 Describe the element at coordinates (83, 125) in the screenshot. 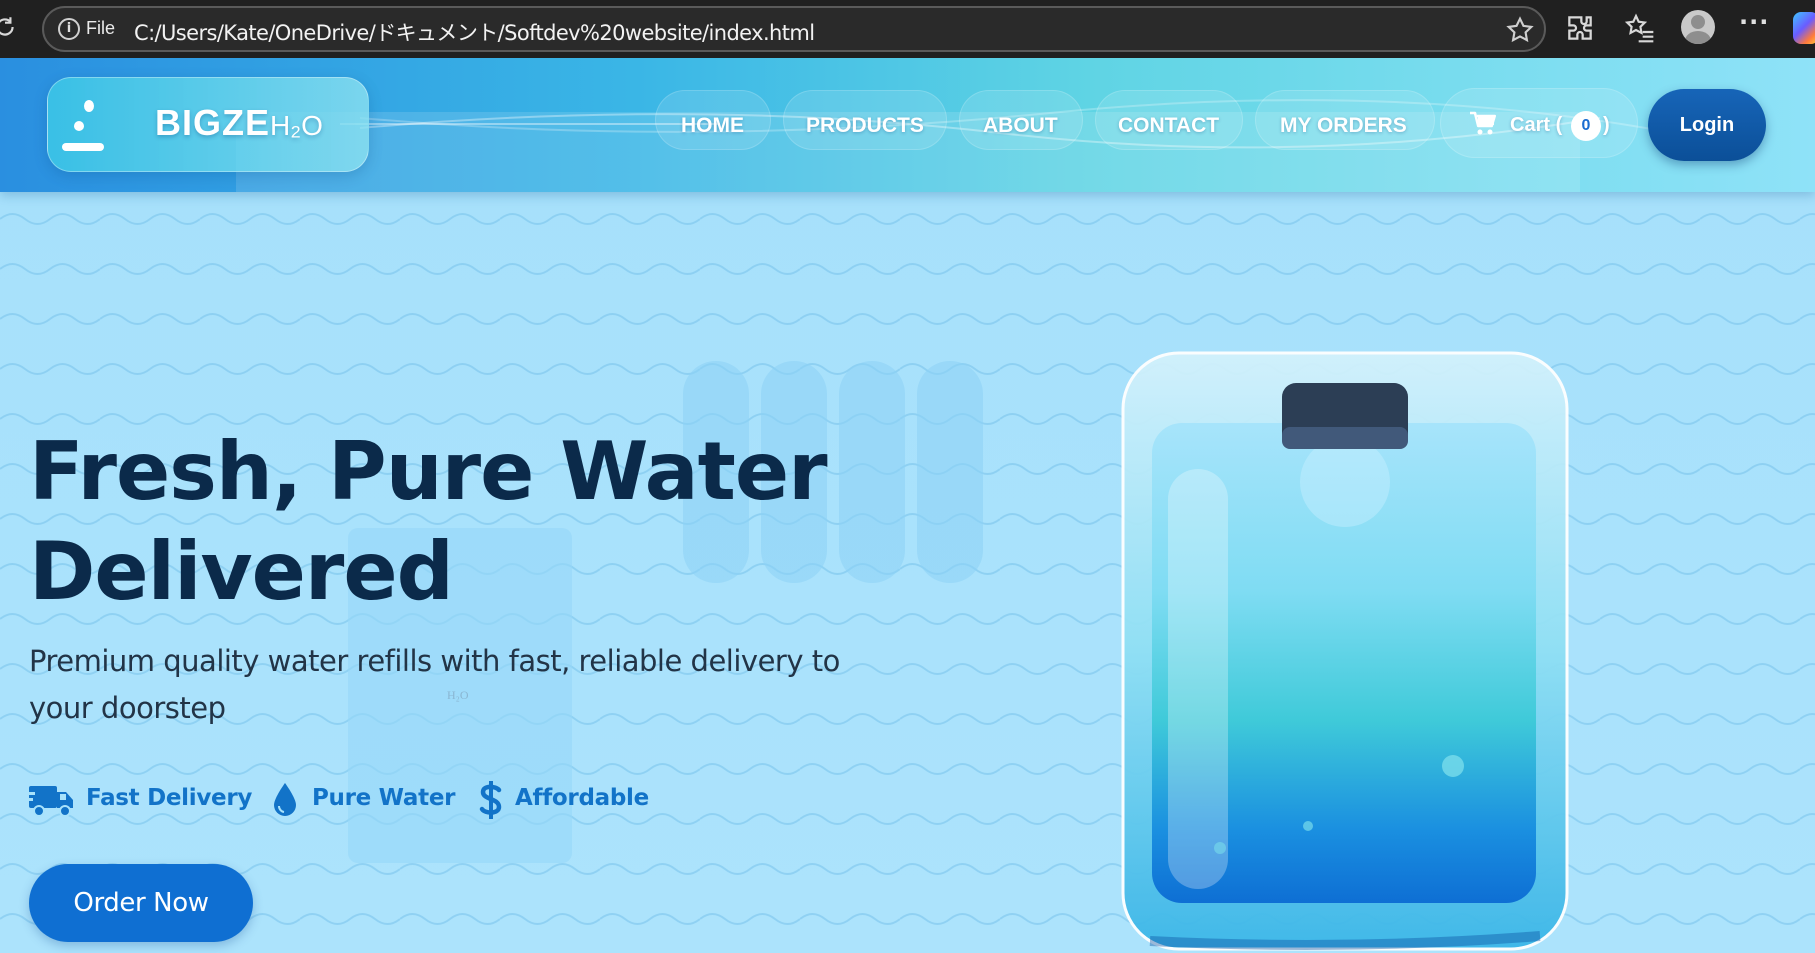

I see `water-drop-logo-icon` at that location.